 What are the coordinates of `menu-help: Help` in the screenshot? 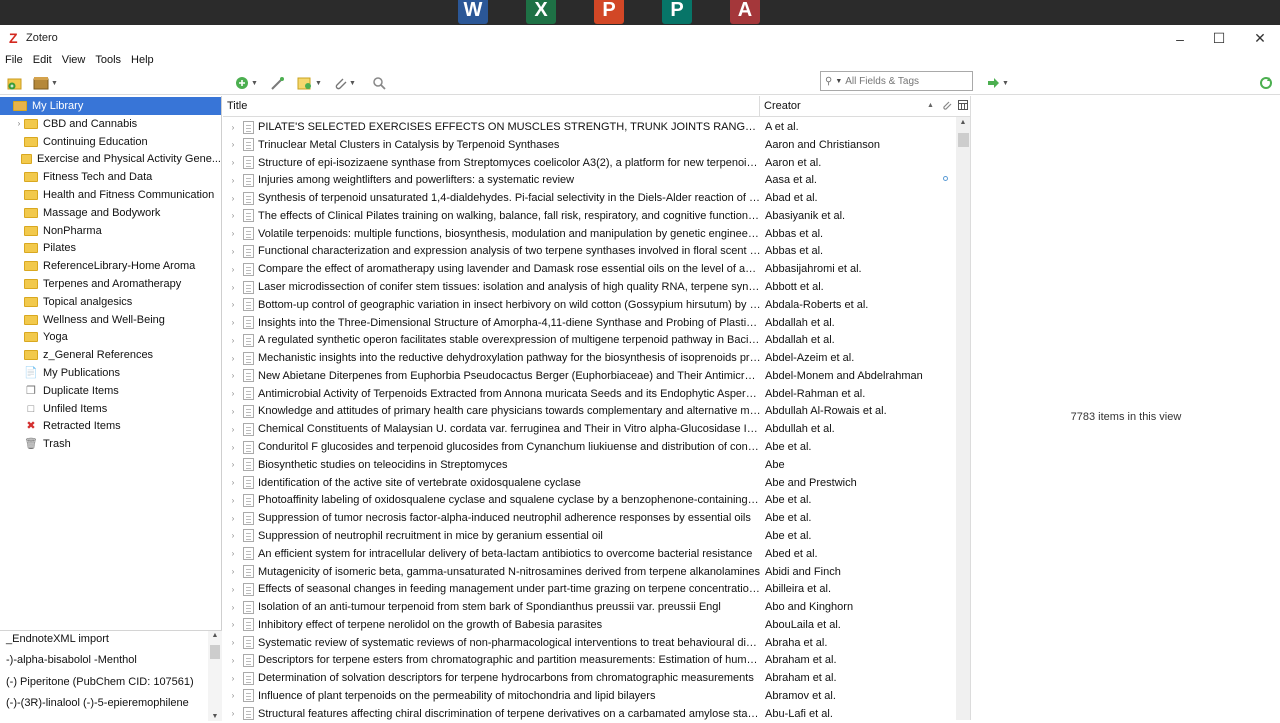 It's located at (142, 61).